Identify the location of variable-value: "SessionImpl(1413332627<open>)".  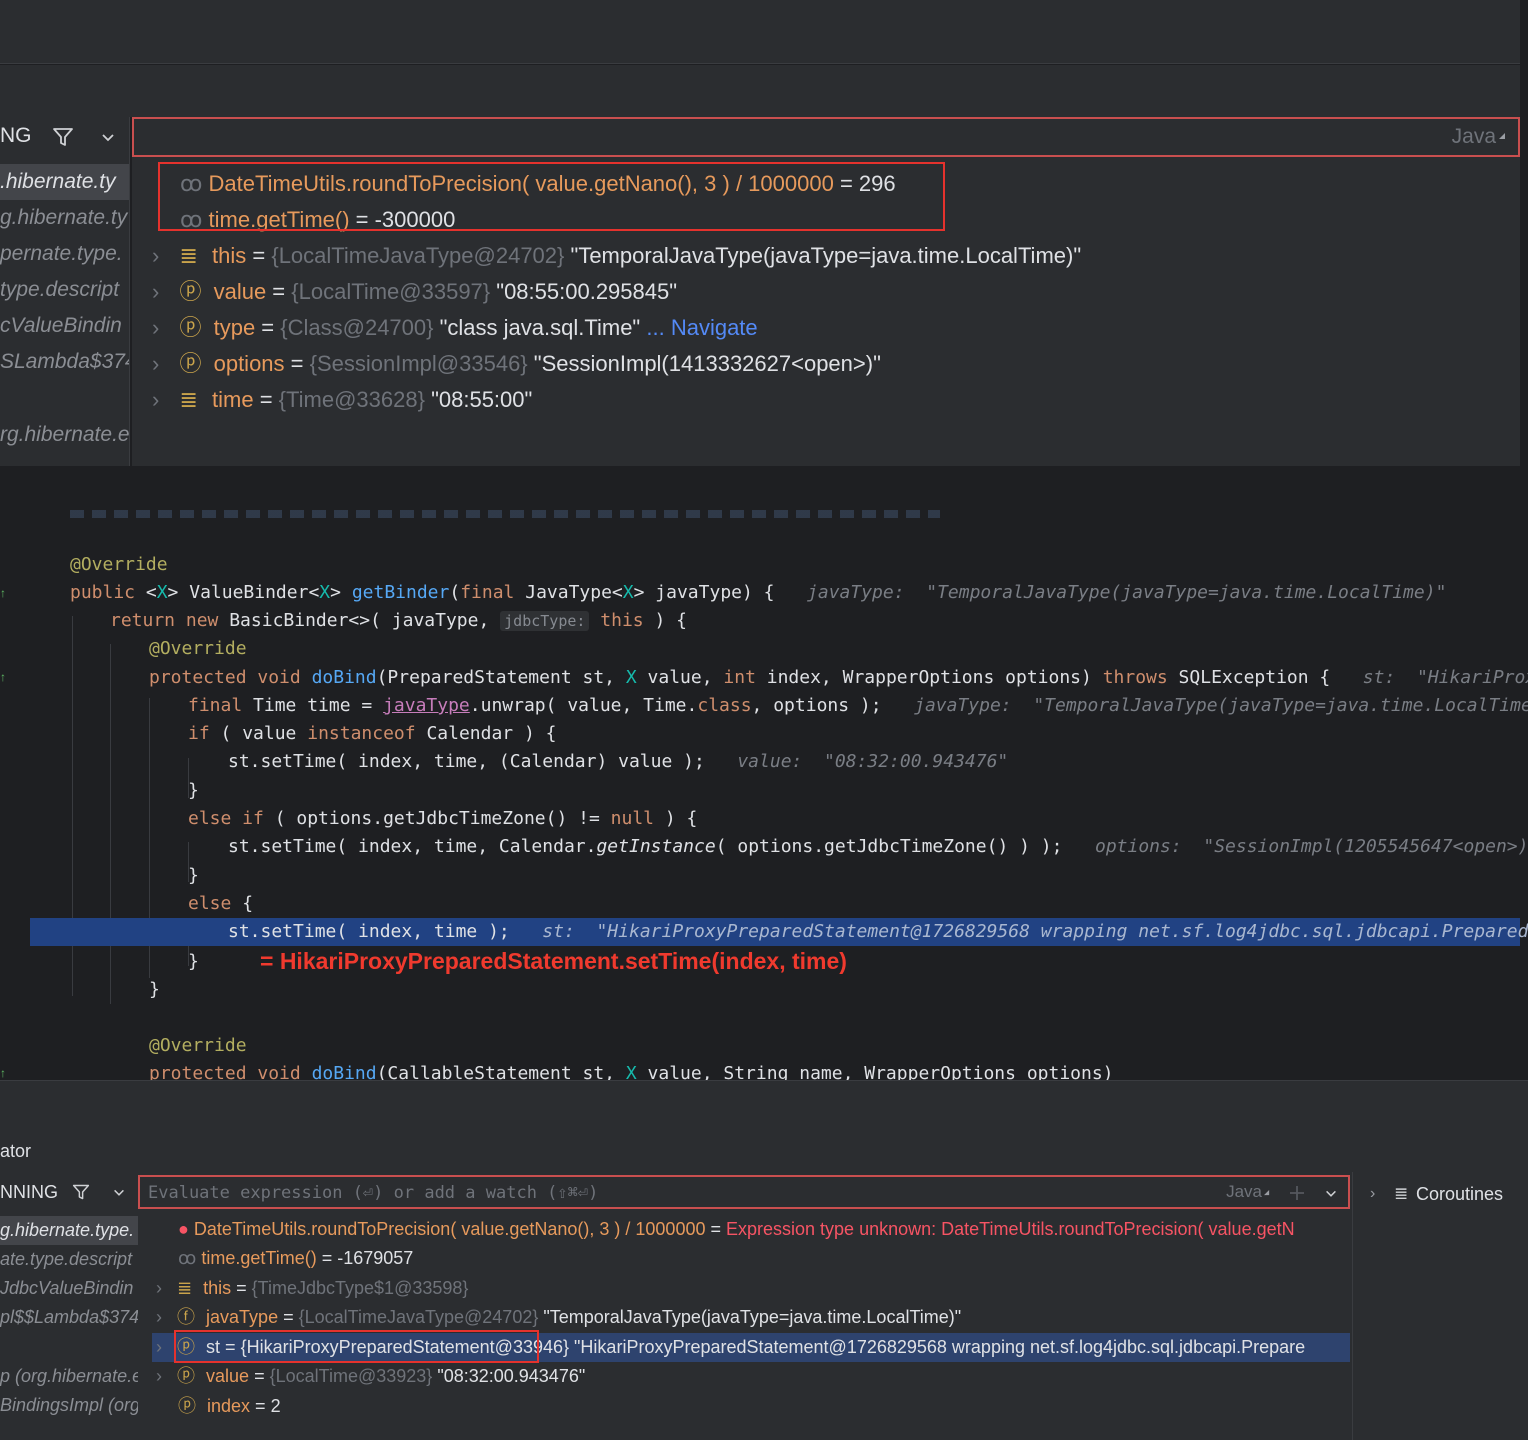
(707, 363).